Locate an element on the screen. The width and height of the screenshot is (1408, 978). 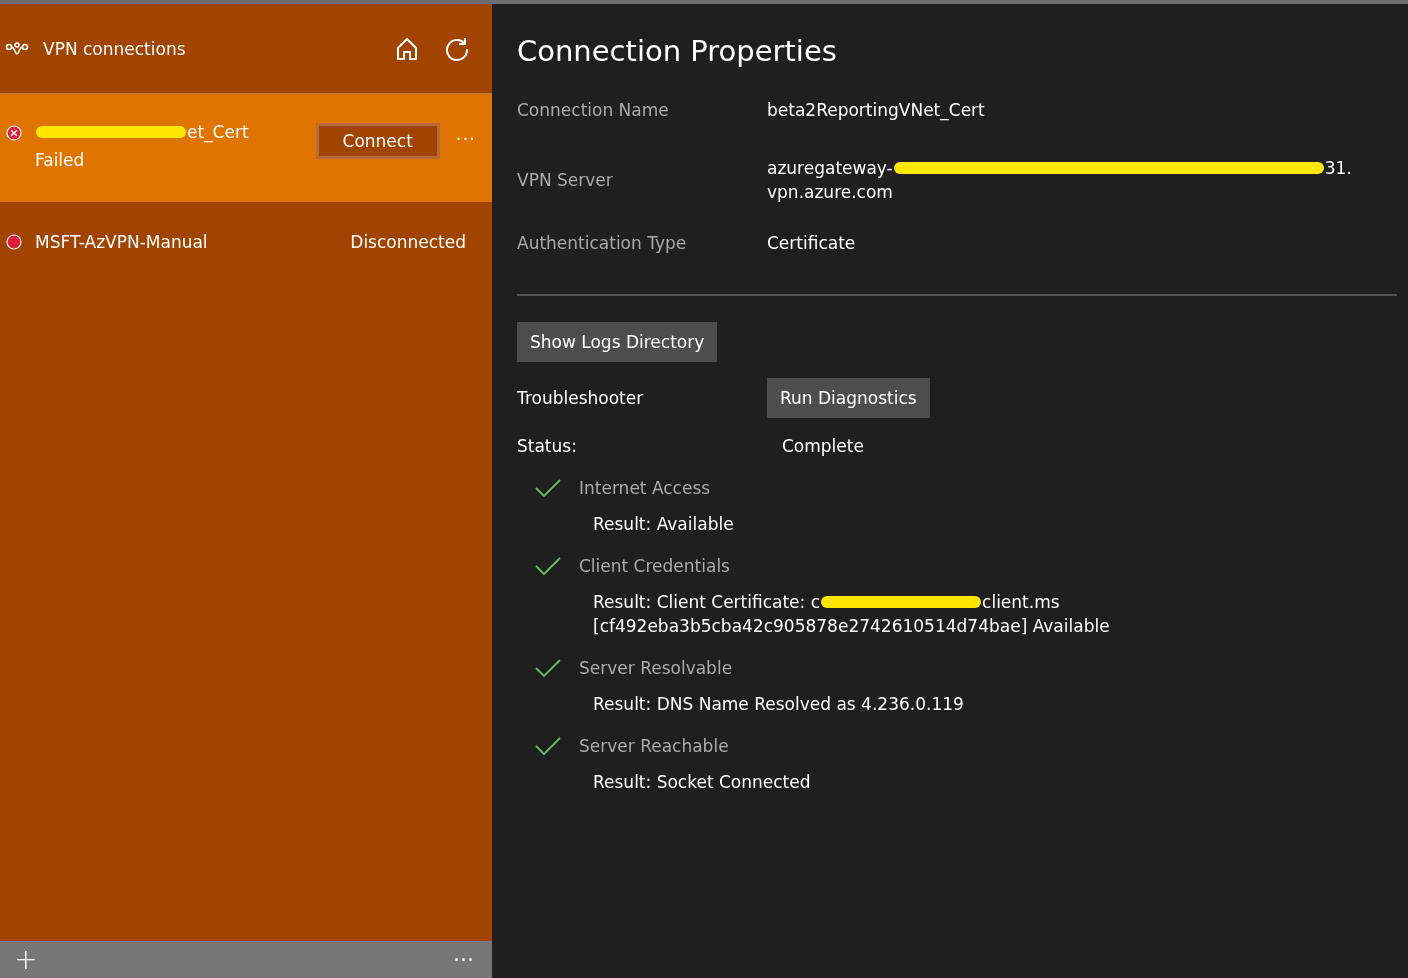
check-result: Result: Available is located at coordinates (663, 524).